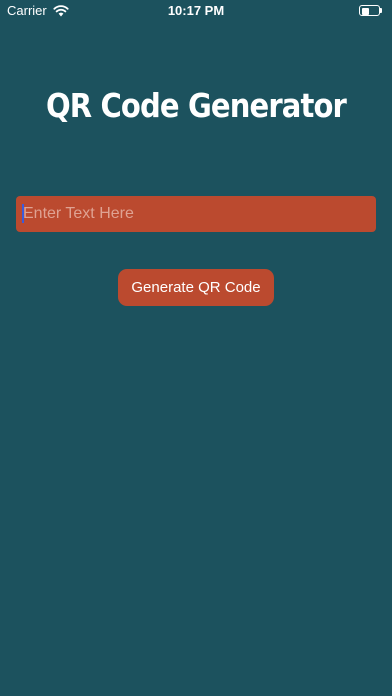 Image resolution: width=392 pixels, height=696 pixels. What do you see at coordinates (23, 213) in the screenshot?
I see `text-cursor` at bounding box center [23, 213].